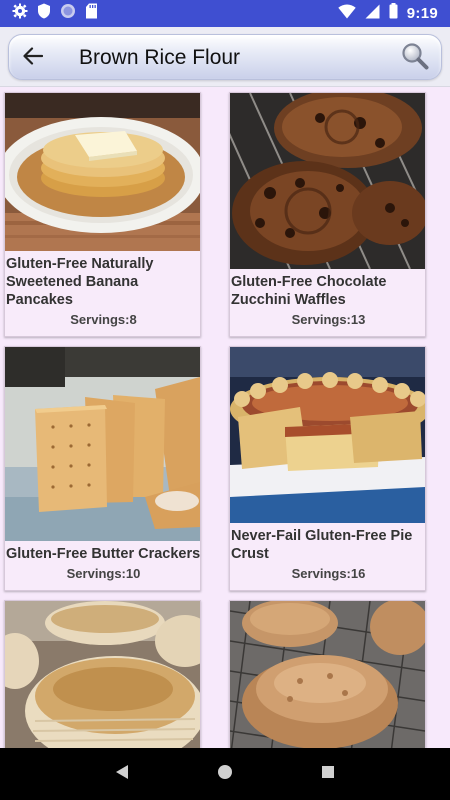  I want to click on recipe-servings: Servings:8, so click(103, 319).